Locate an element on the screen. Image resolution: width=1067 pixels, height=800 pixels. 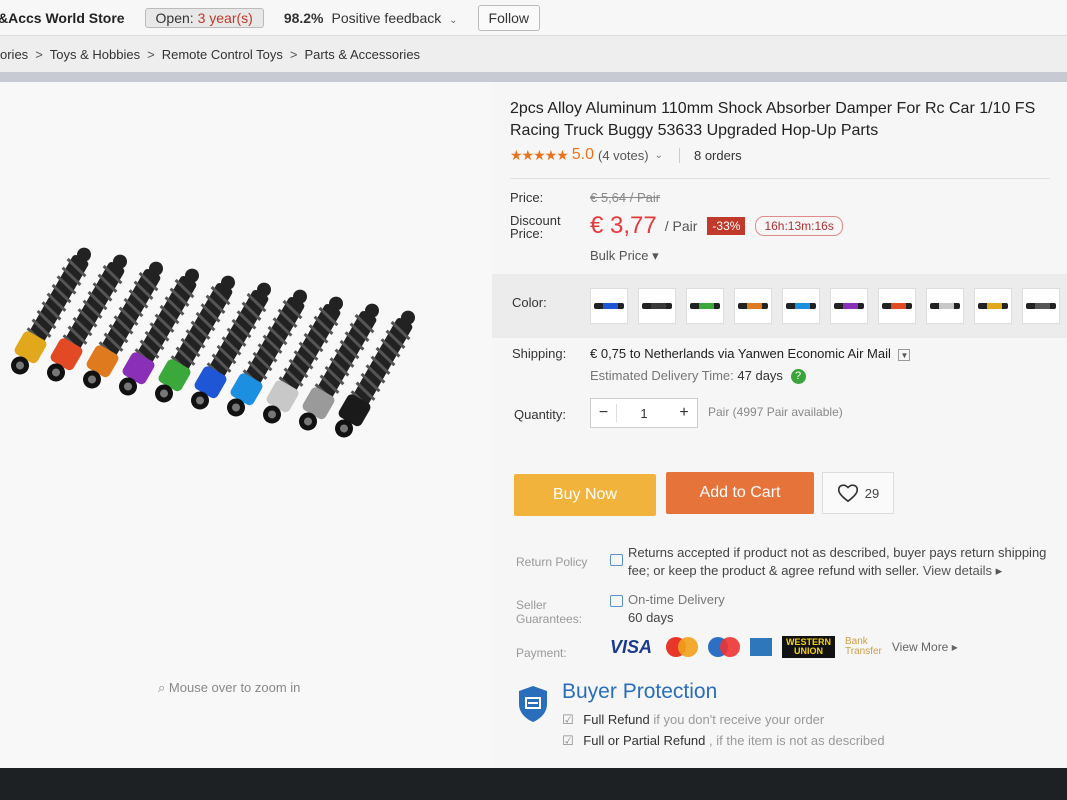
quantity-input: 1 is located at coordinates (644, 413).